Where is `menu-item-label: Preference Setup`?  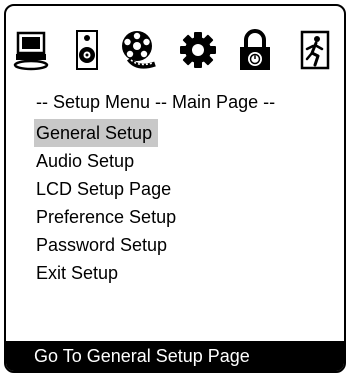
menu-item-label: Preference Setup is located at coordinates (106, 217).